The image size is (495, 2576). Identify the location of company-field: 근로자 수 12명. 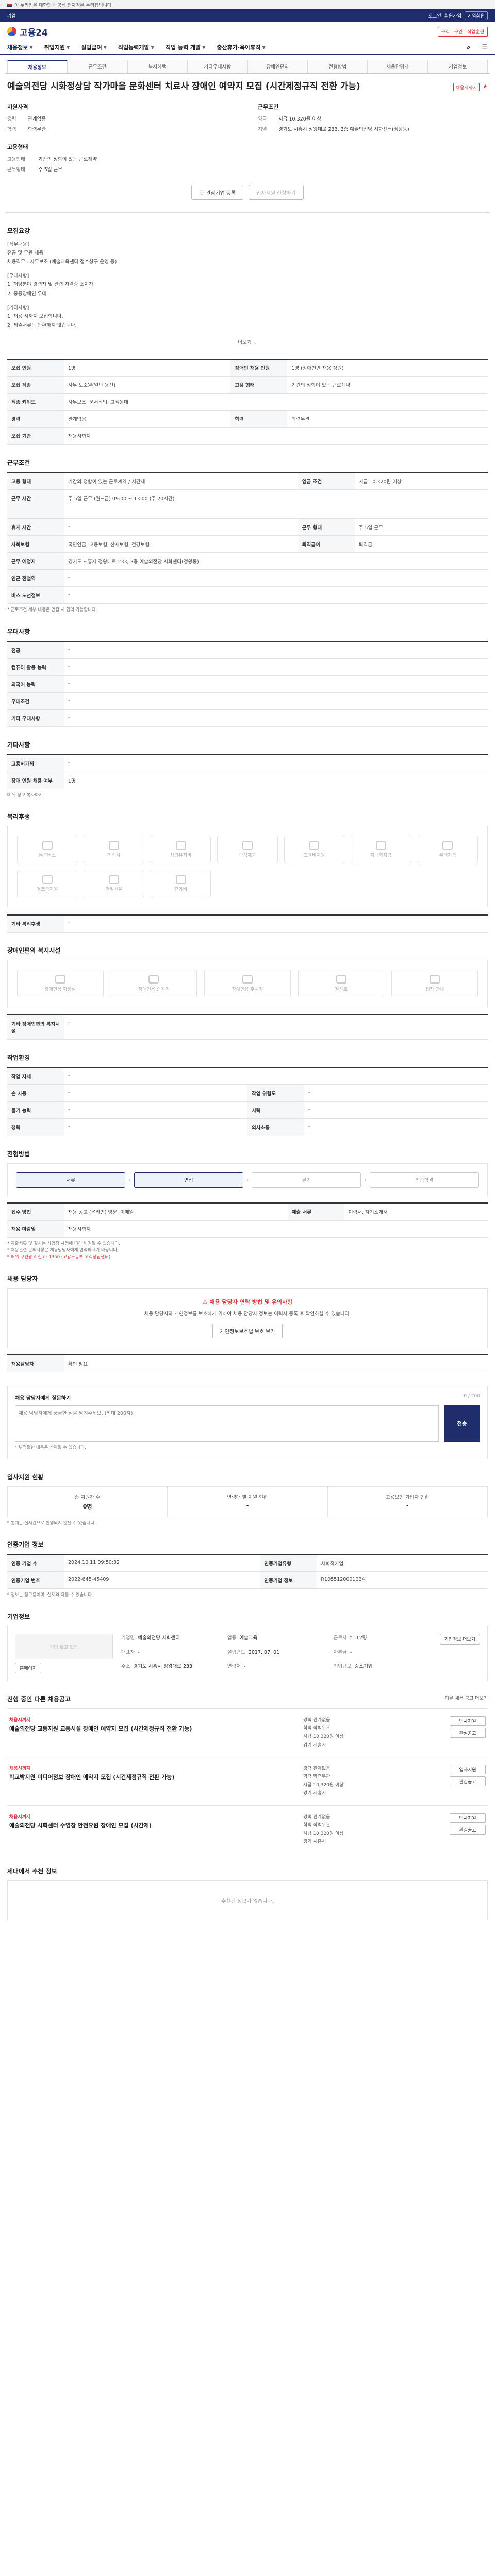
(350, 1638).